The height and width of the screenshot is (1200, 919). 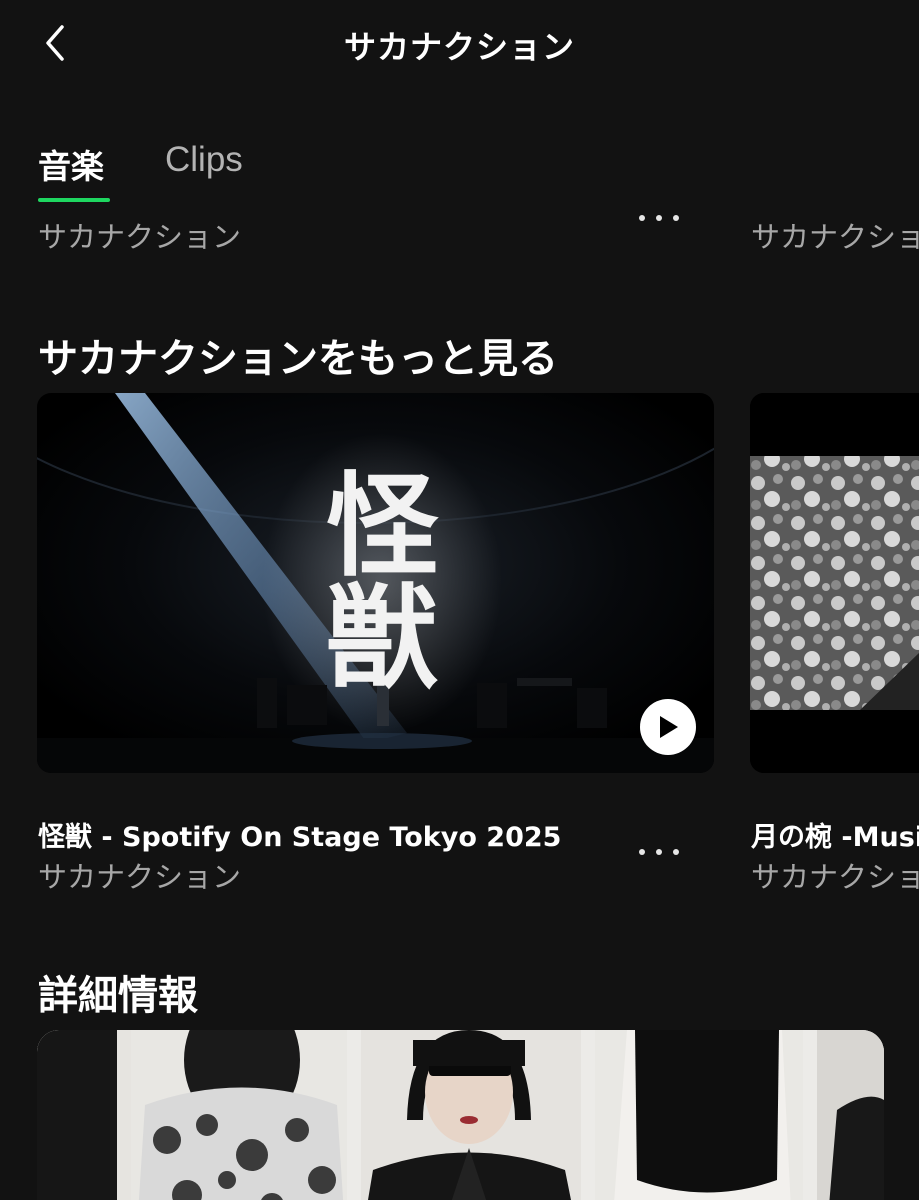 I want to click on video-artist: サカナクション, so click(x=139, y=875).